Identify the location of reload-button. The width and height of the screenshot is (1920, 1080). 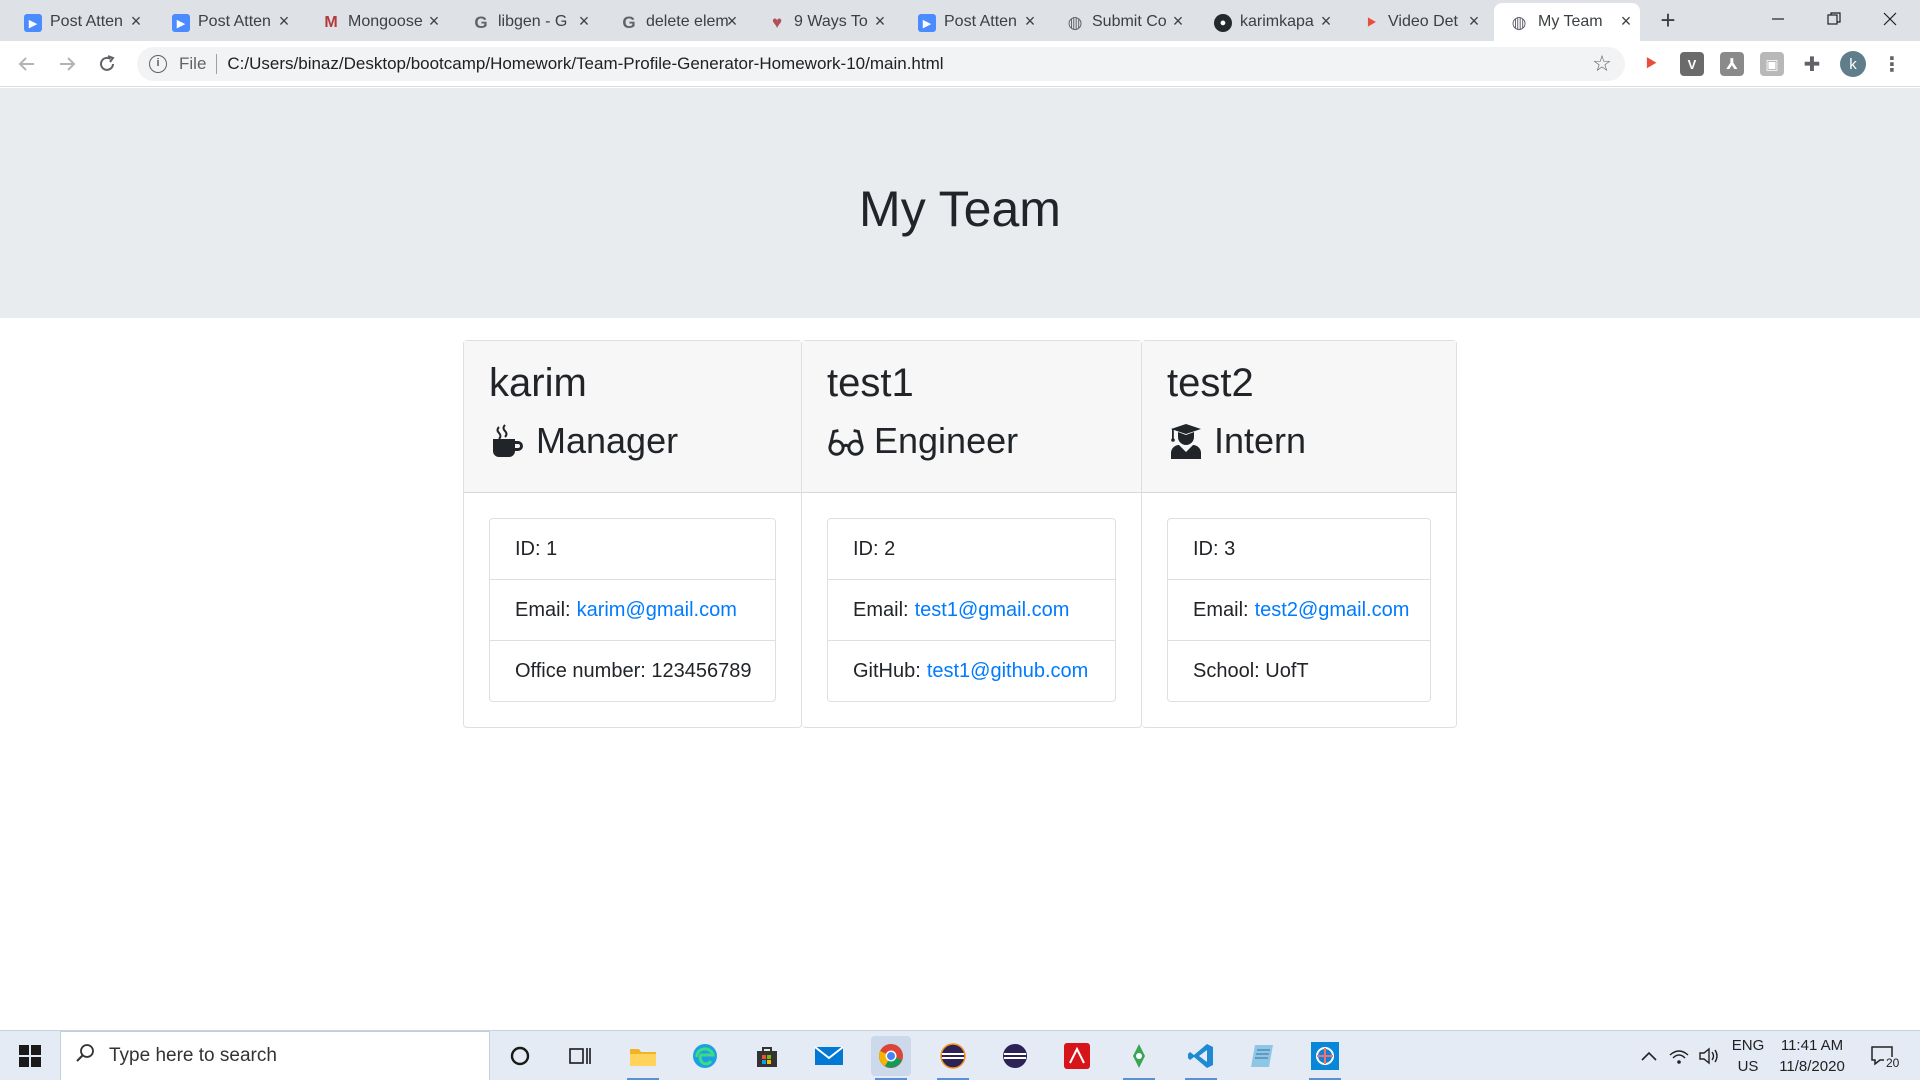
(107, 64).